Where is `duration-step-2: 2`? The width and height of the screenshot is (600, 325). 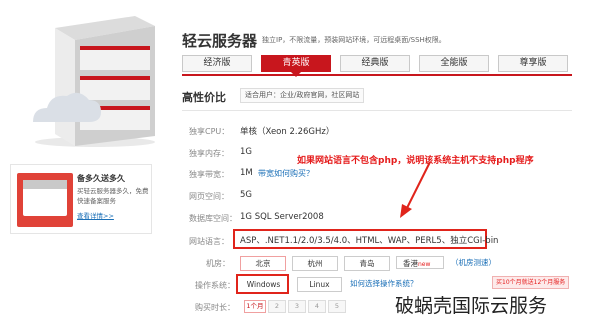 duration-step-2: 2 is located at coordinates (277, 306).